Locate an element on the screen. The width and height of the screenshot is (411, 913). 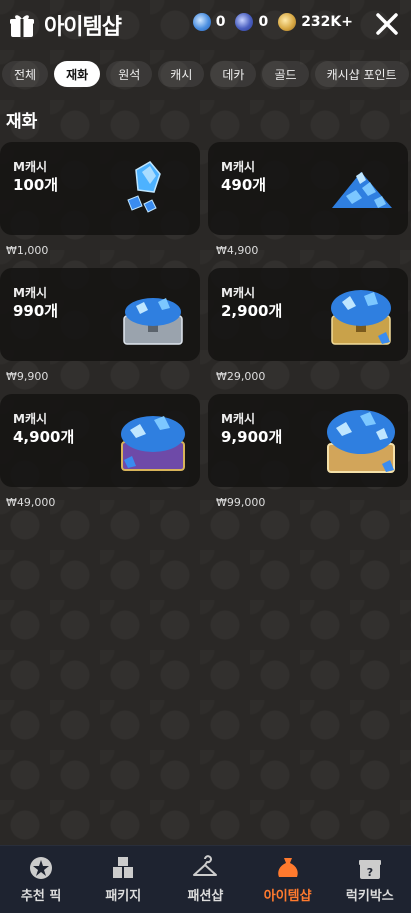
b-cash-value: 0 is located at coordinates (263, 22).